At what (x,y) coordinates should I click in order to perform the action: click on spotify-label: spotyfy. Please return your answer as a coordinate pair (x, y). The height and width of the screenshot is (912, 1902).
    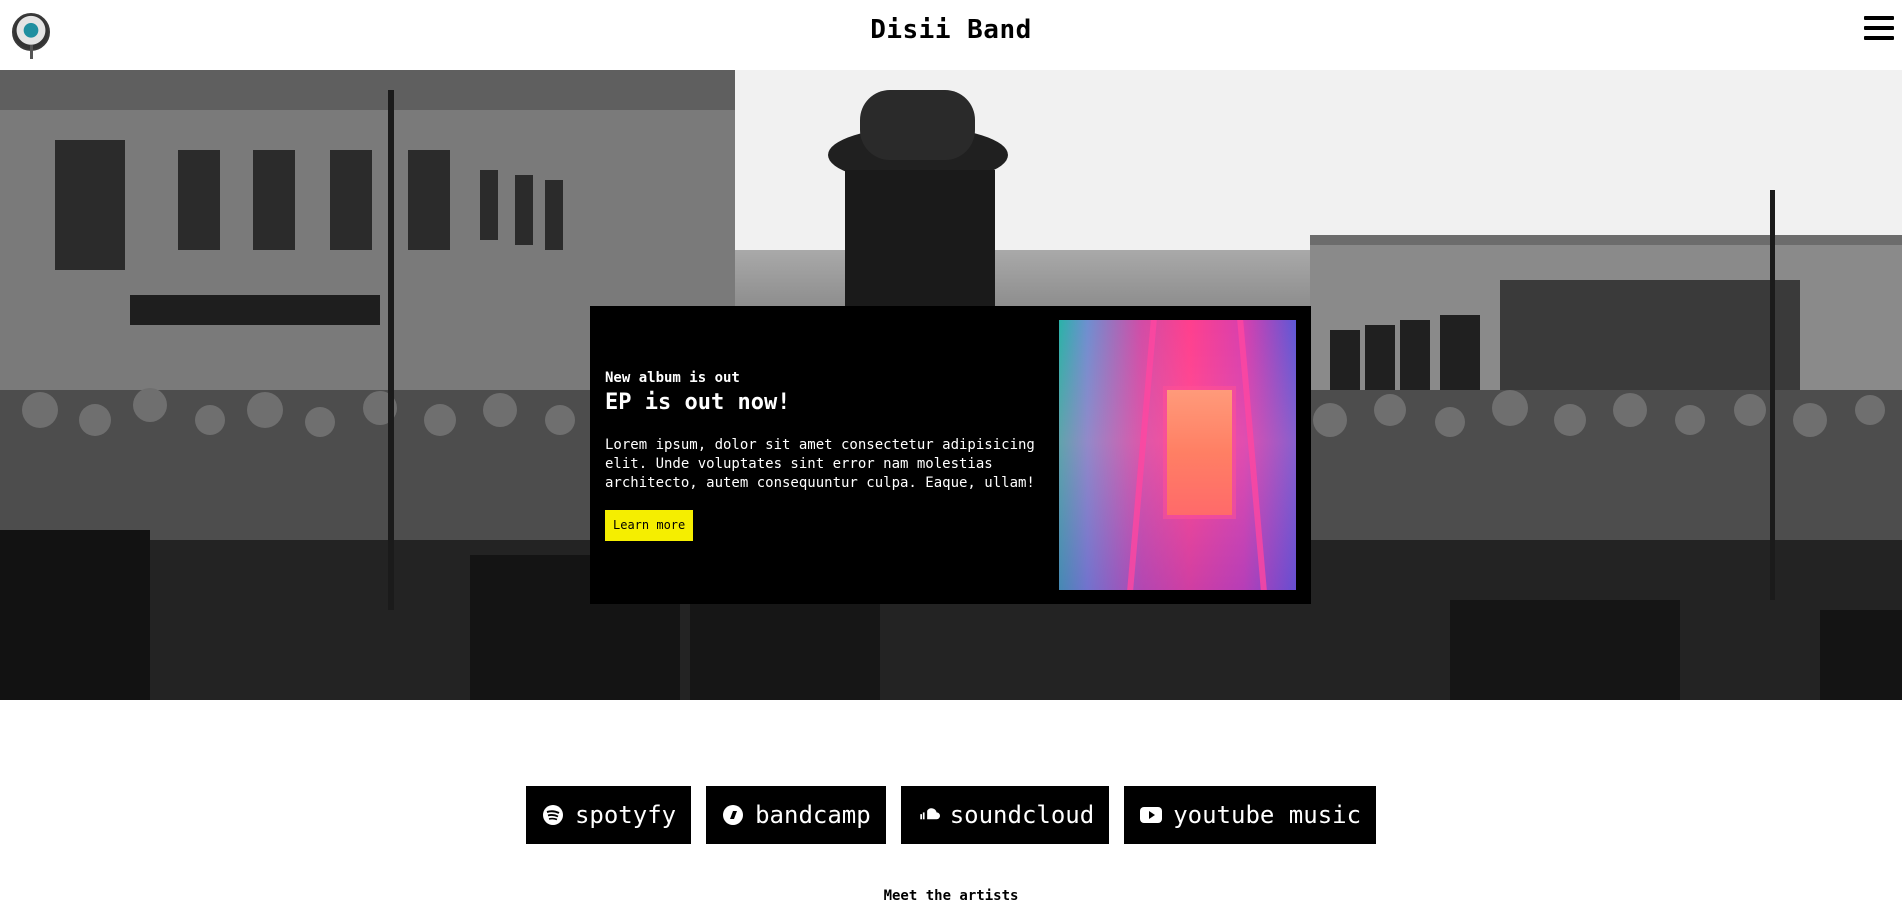
    Looking at the image, I should click on (625, 815).